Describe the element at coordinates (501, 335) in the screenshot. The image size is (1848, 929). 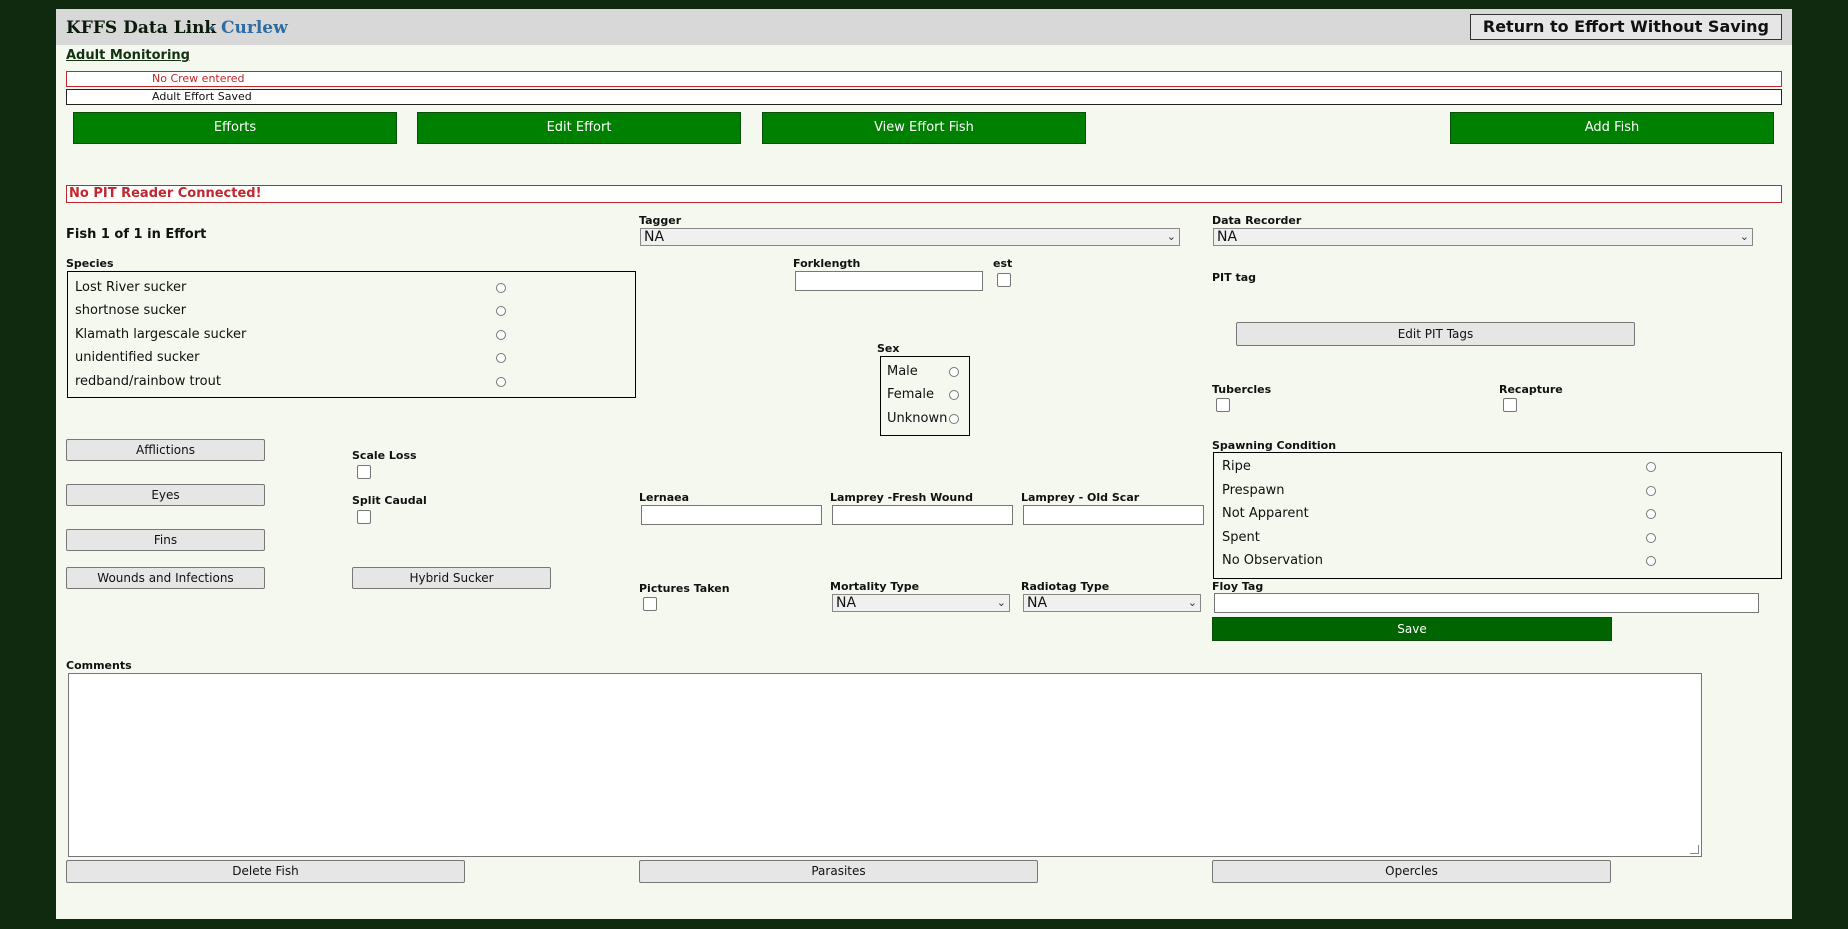
I see `species-radio-klamath-largescale` at that location.